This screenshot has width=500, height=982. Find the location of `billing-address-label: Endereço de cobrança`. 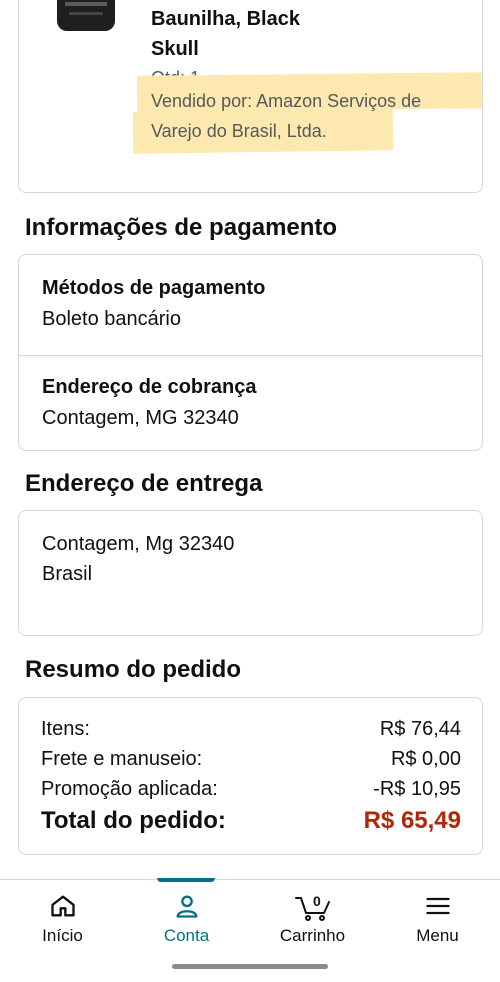

billing-address-label: Endereço de cobrança is located at coordinates (149, 387).